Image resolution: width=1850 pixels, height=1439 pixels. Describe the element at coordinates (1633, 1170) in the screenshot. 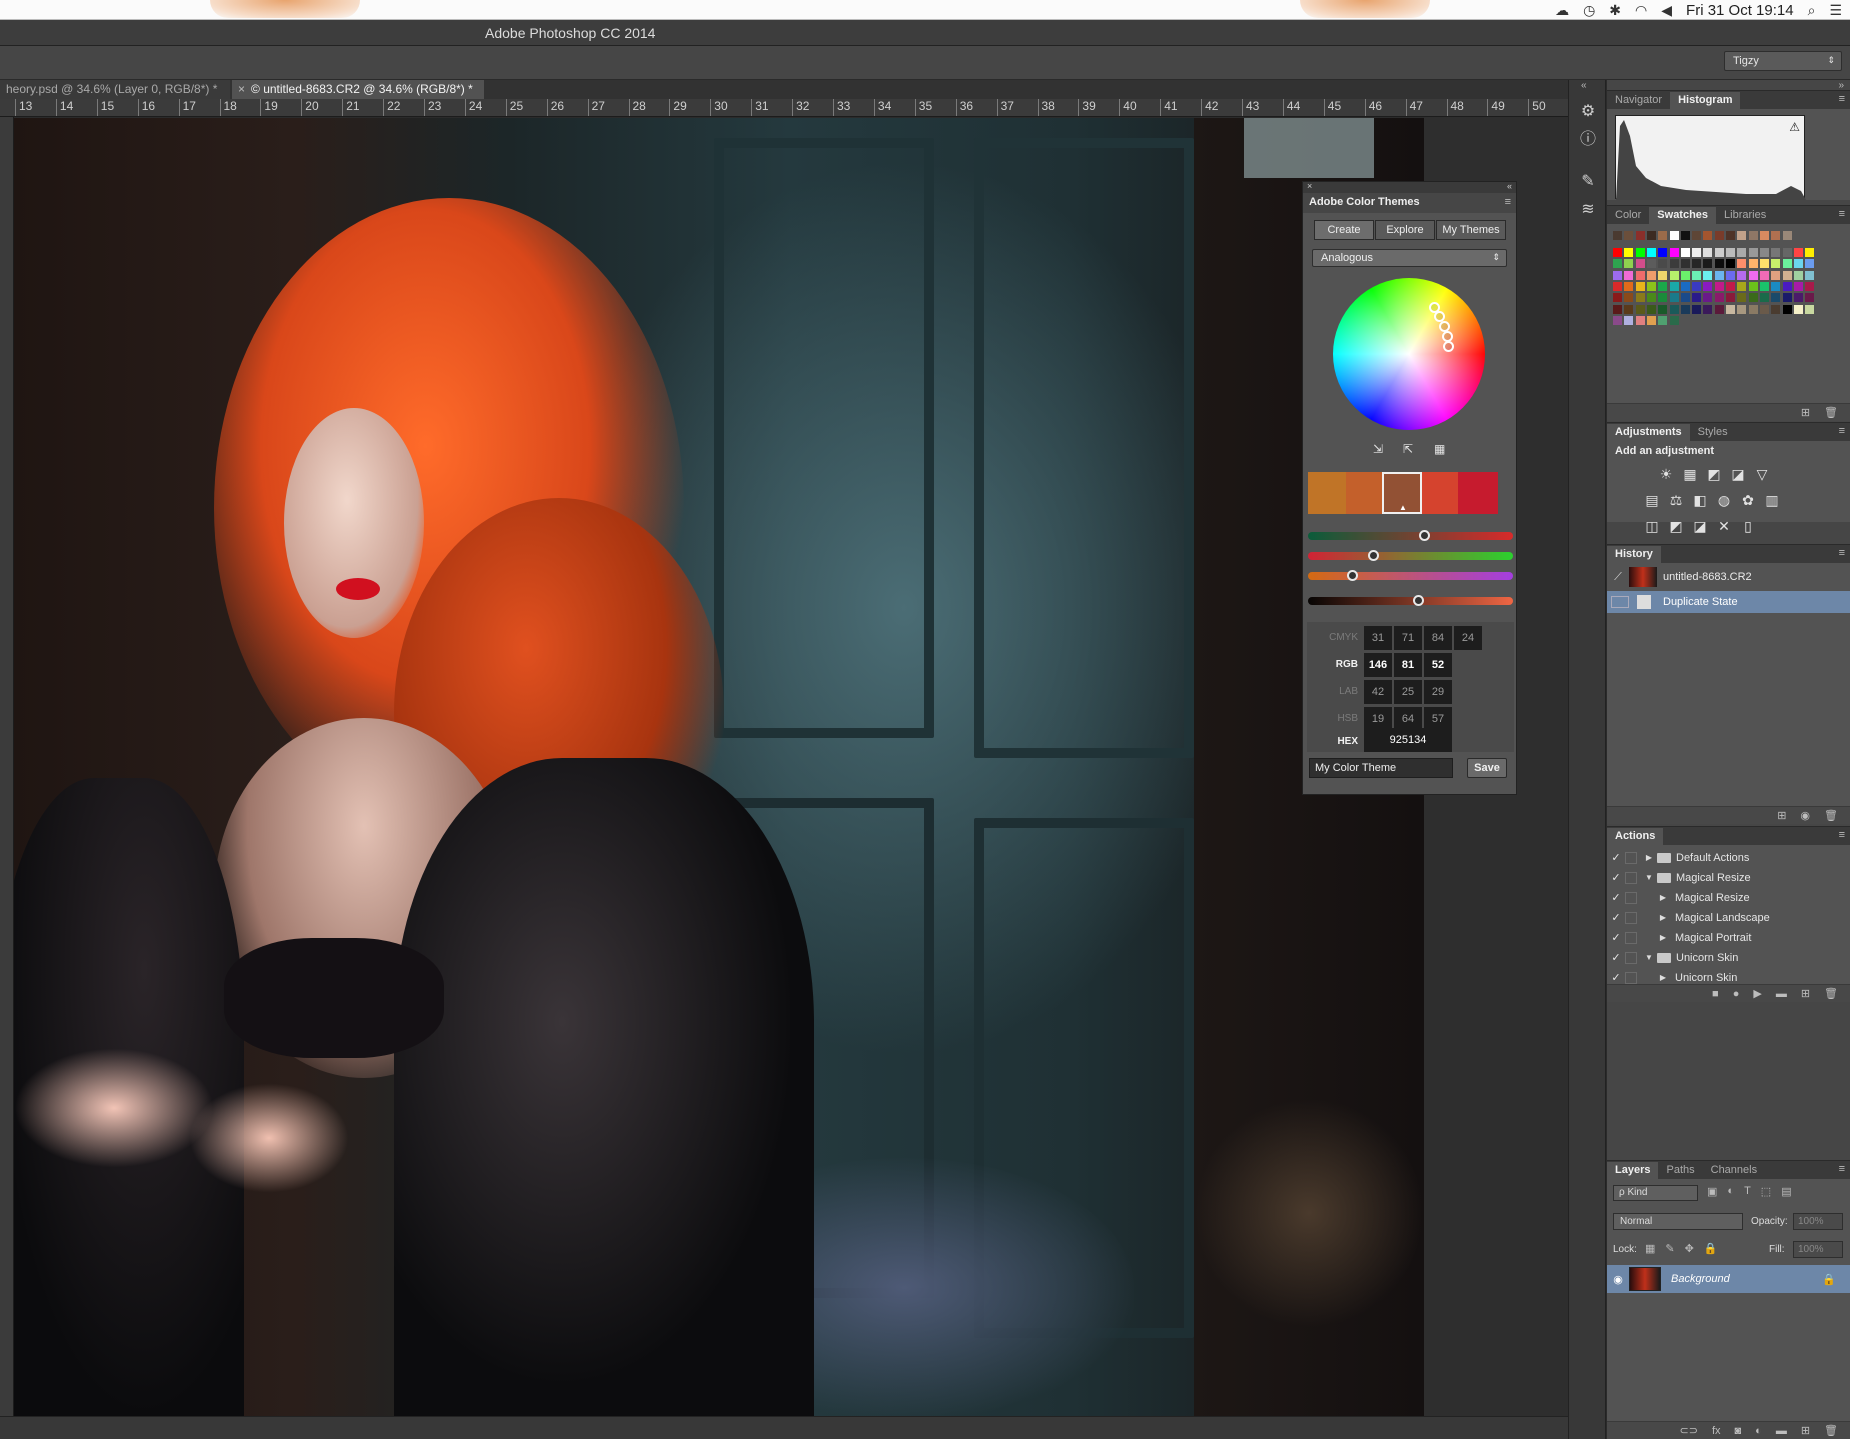

I see `tab-layers: Layers` at that location.